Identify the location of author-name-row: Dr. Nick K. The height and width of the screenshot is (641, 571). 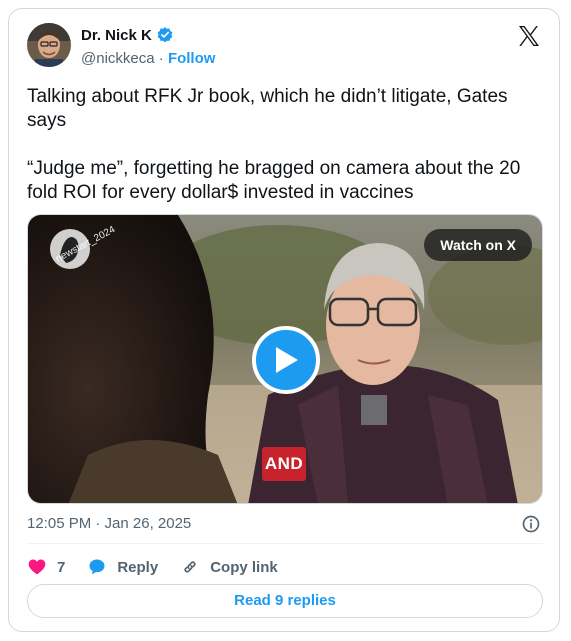
(127, 35).